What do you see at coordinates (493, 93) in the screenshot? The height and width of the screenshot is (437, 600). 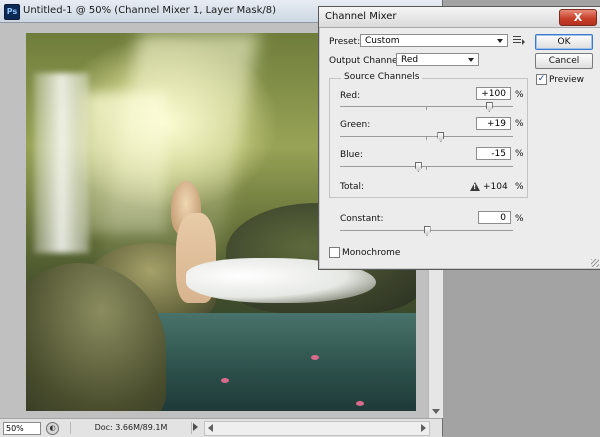 I see `red-channel-input: +100` at bounding box center [493, 93].